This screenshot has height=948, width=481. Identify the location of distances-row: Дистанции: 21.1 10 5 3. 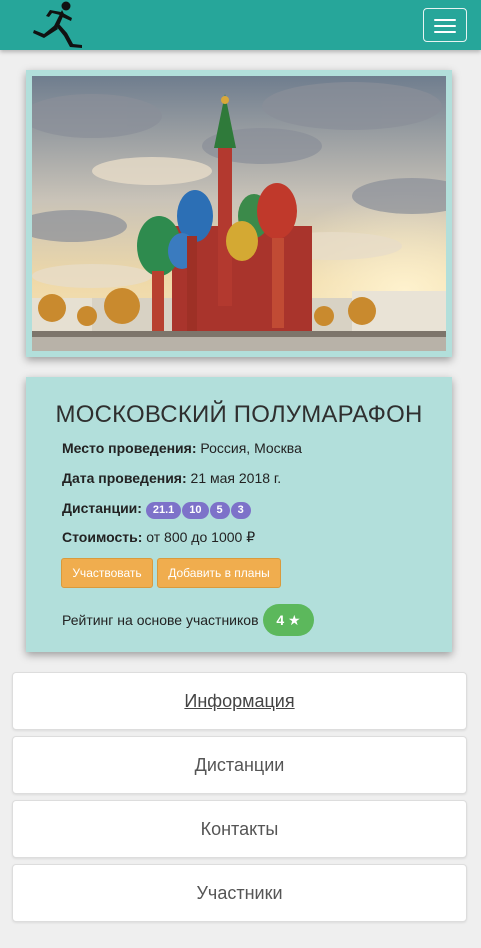
(157, 509).